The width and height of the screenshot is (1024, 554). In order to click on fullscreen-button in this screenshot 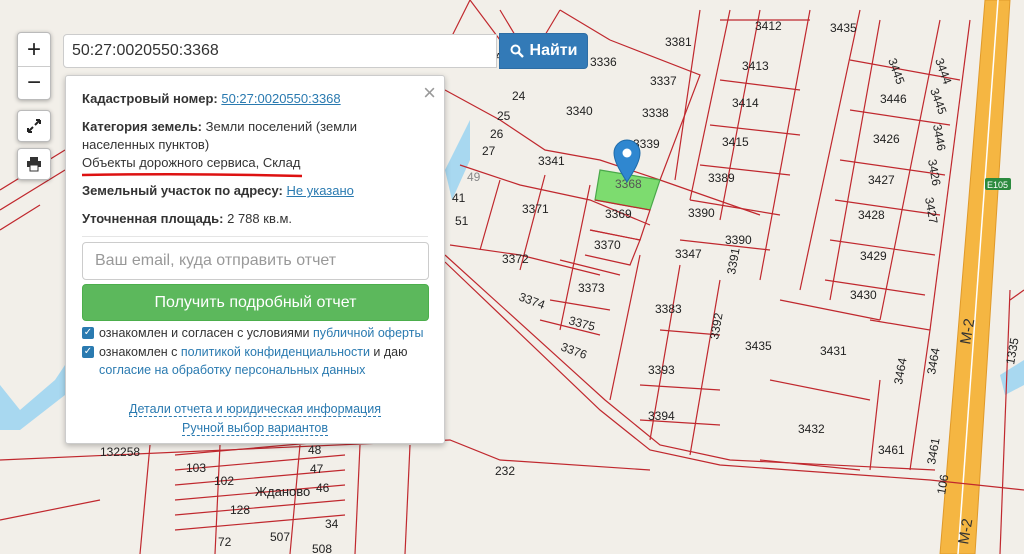, I will do `click(34, 126)`.